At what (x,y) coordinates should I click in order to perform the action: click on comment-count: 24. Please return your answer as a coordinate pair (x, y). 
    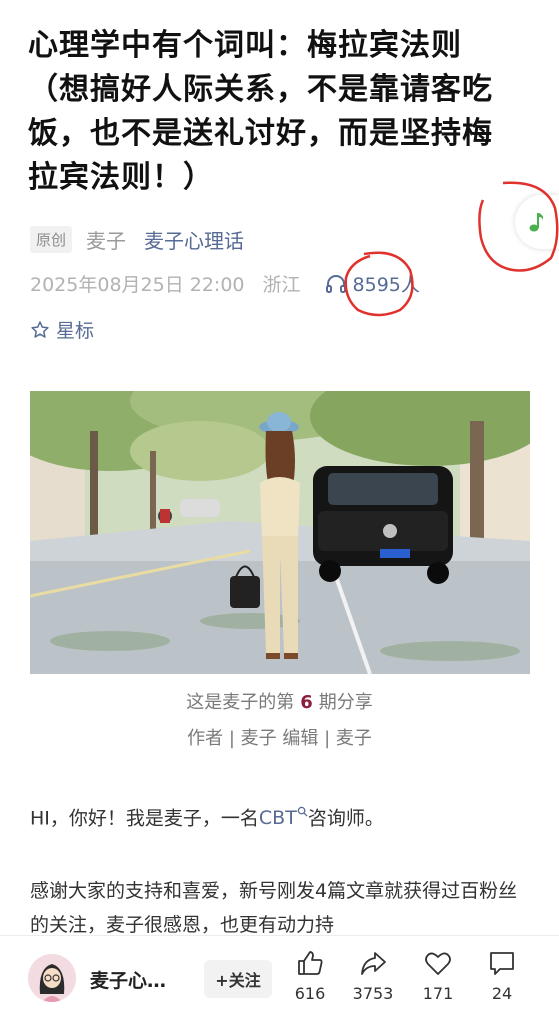
    Looking at the image, I should click on (502, 993).